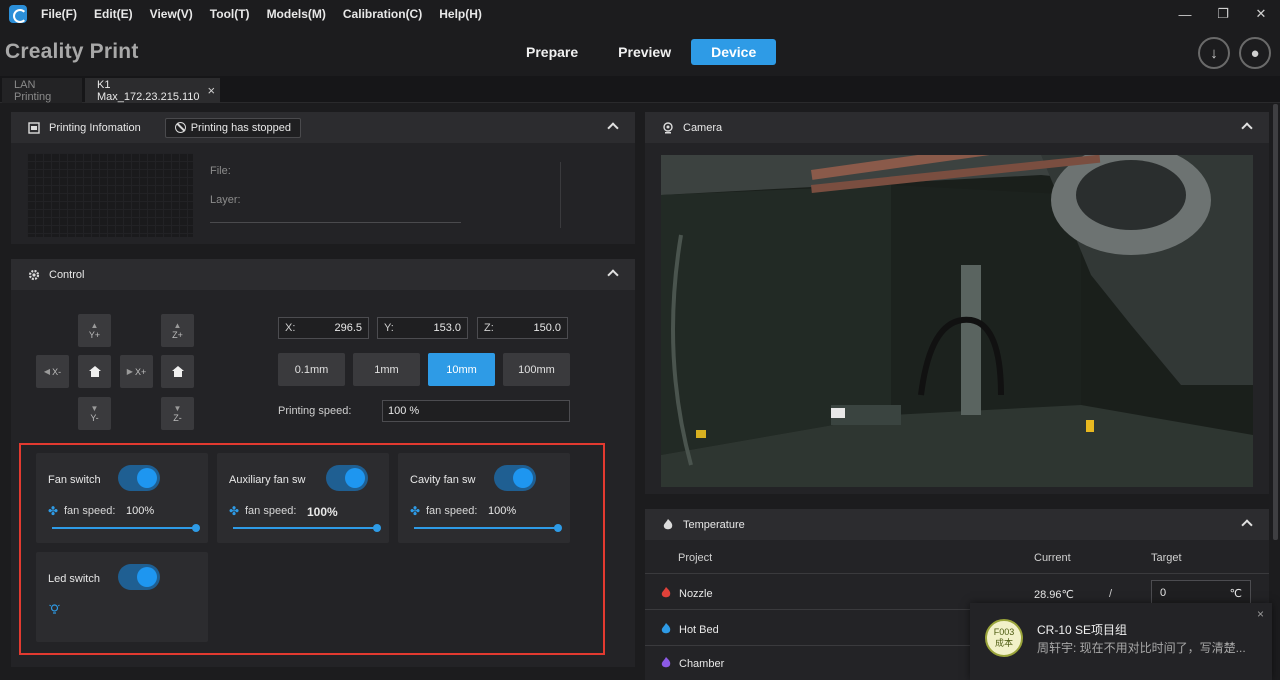  Describe the element at coordinates (34, 275) in the screenshot. I see `gear-icon` at that location.